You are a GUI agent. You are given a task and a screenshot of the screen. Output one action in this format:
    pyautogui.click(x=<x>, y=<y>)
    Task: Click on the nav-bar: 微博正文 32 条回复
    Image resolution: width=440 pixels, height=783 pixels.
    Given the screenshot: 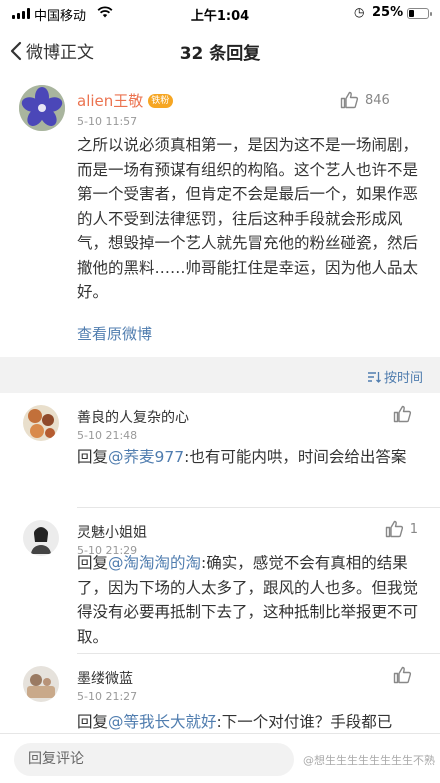 What is the action you would take?
    pyautogui.click(x=220, y=50)
    